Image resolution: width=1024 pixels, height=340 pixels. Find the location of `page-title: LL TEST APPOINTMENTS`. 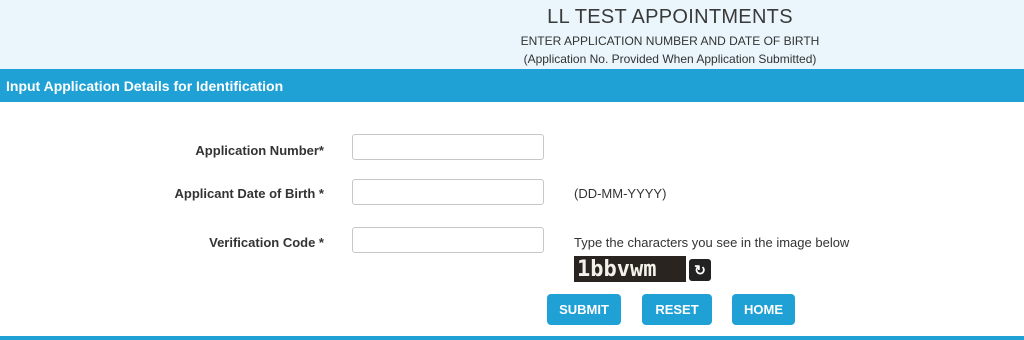

page-title: LL TEST APPOINTMENTS is located at coordinates (670, 17).